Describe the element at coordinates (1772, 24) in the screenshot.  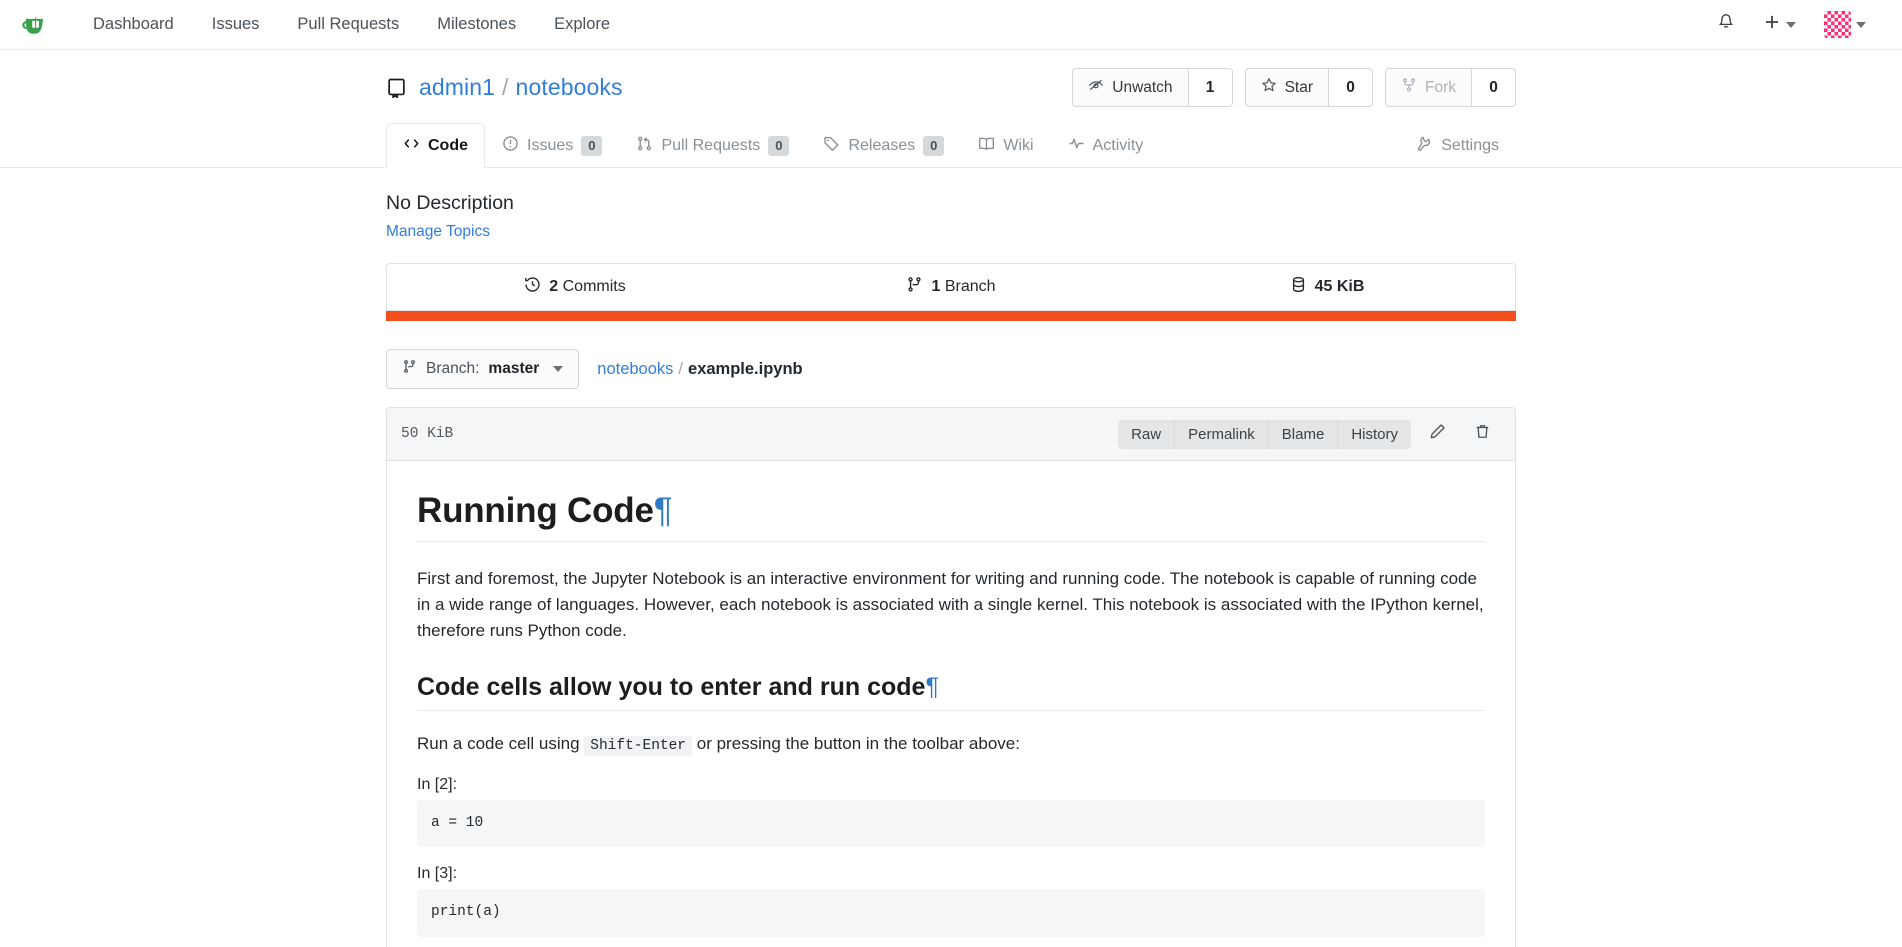
I see `plus-icon` at that location.